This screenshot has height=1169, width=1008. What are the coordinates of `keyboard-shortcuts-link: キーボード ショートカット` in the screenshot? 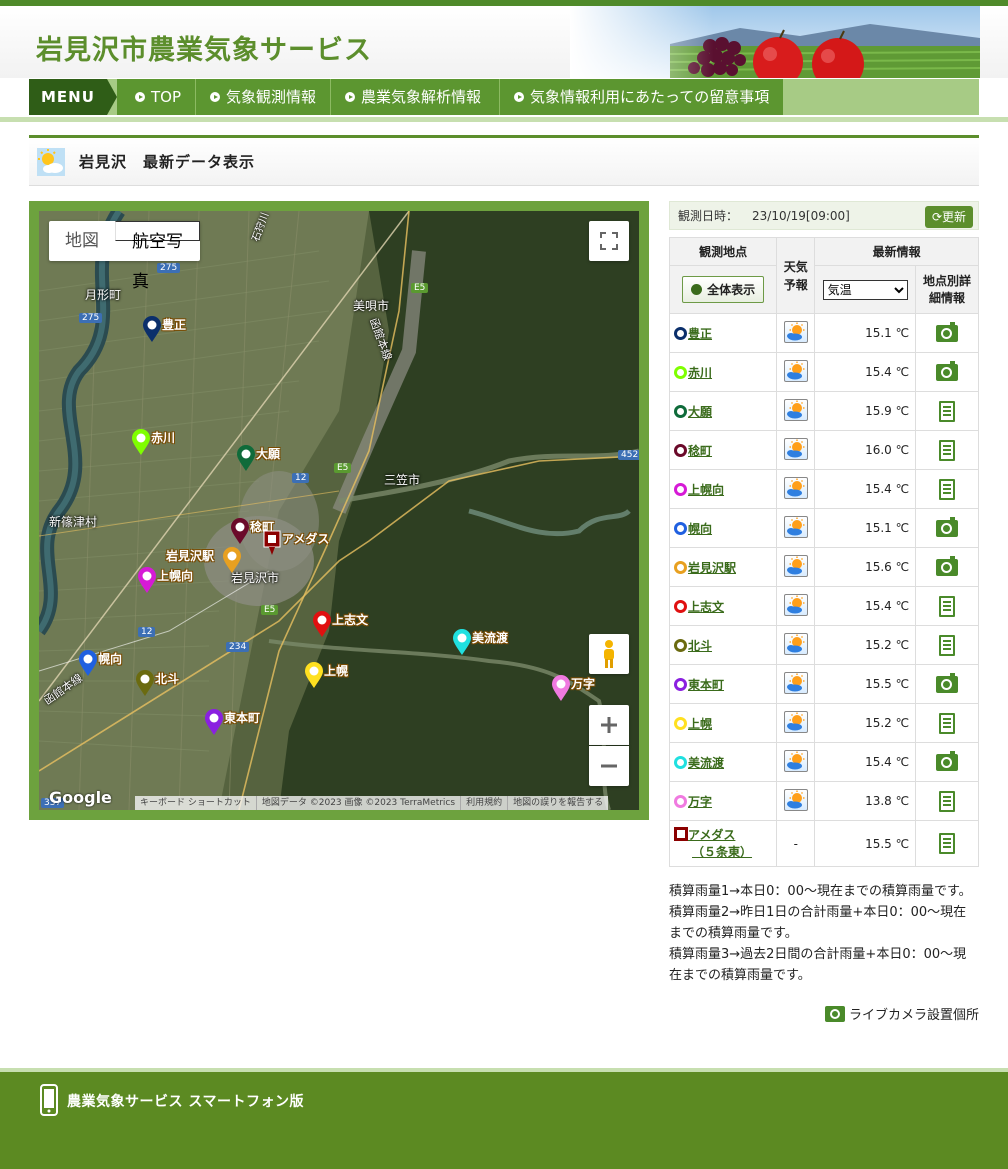 It's located at (195, 803).